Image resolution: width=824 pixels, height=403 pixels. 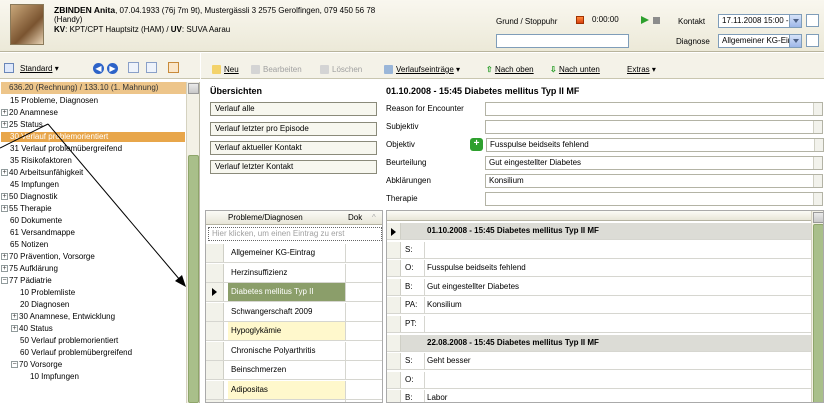 What do you see at coordinates (93, 209) in the screenshot?
I see `tree-item: +55 Therapie` at bounding box center [93, 209].